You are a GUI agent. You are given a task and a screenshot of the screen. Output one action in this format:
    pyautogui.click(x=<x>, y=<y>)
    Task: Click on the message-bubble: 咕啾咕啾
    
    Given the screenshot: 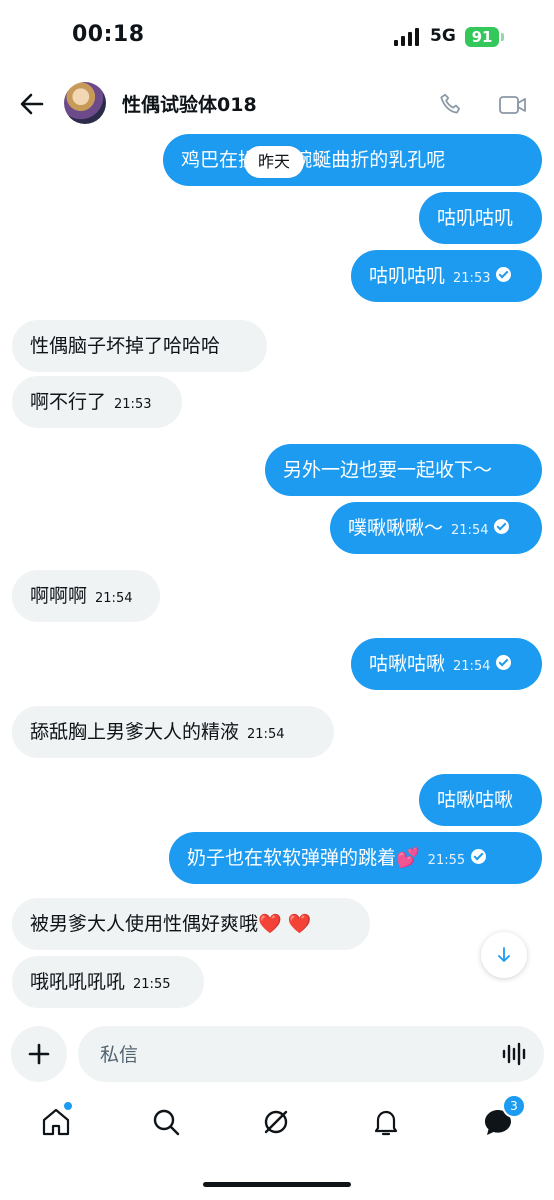 What is the action you would take?
    pyautogui.click(x=480, y=800)
    